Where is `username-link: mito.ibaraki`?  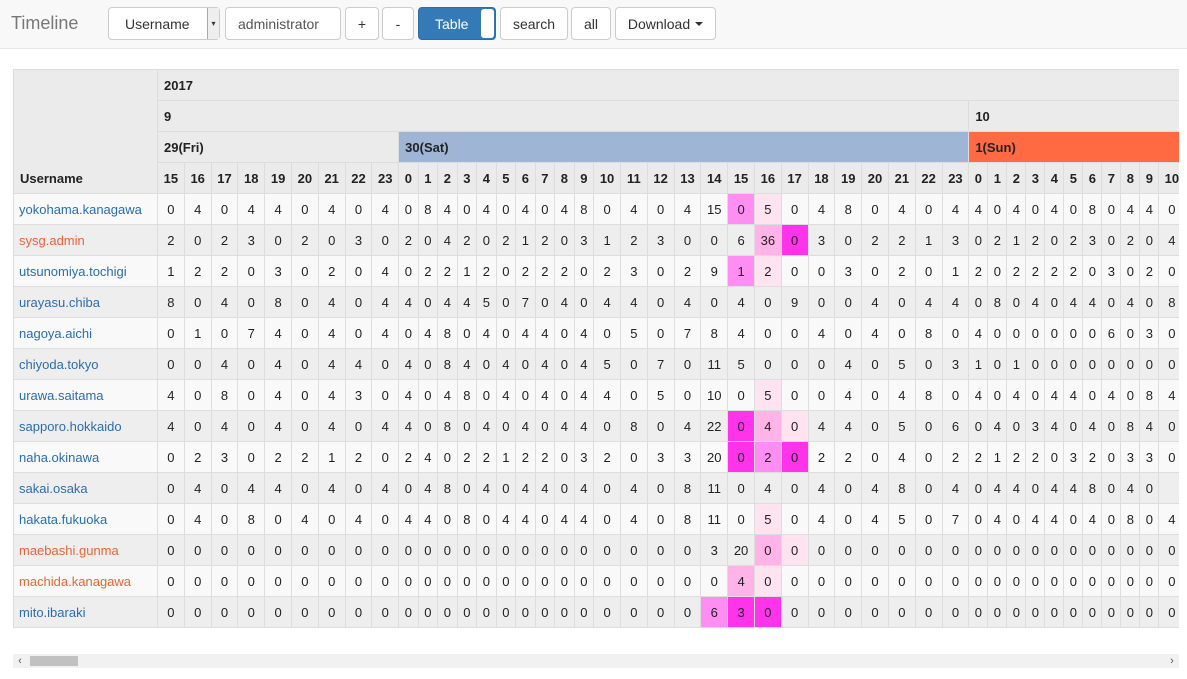
username-link: mito.ibaraki is located at coordinates (85, 612).